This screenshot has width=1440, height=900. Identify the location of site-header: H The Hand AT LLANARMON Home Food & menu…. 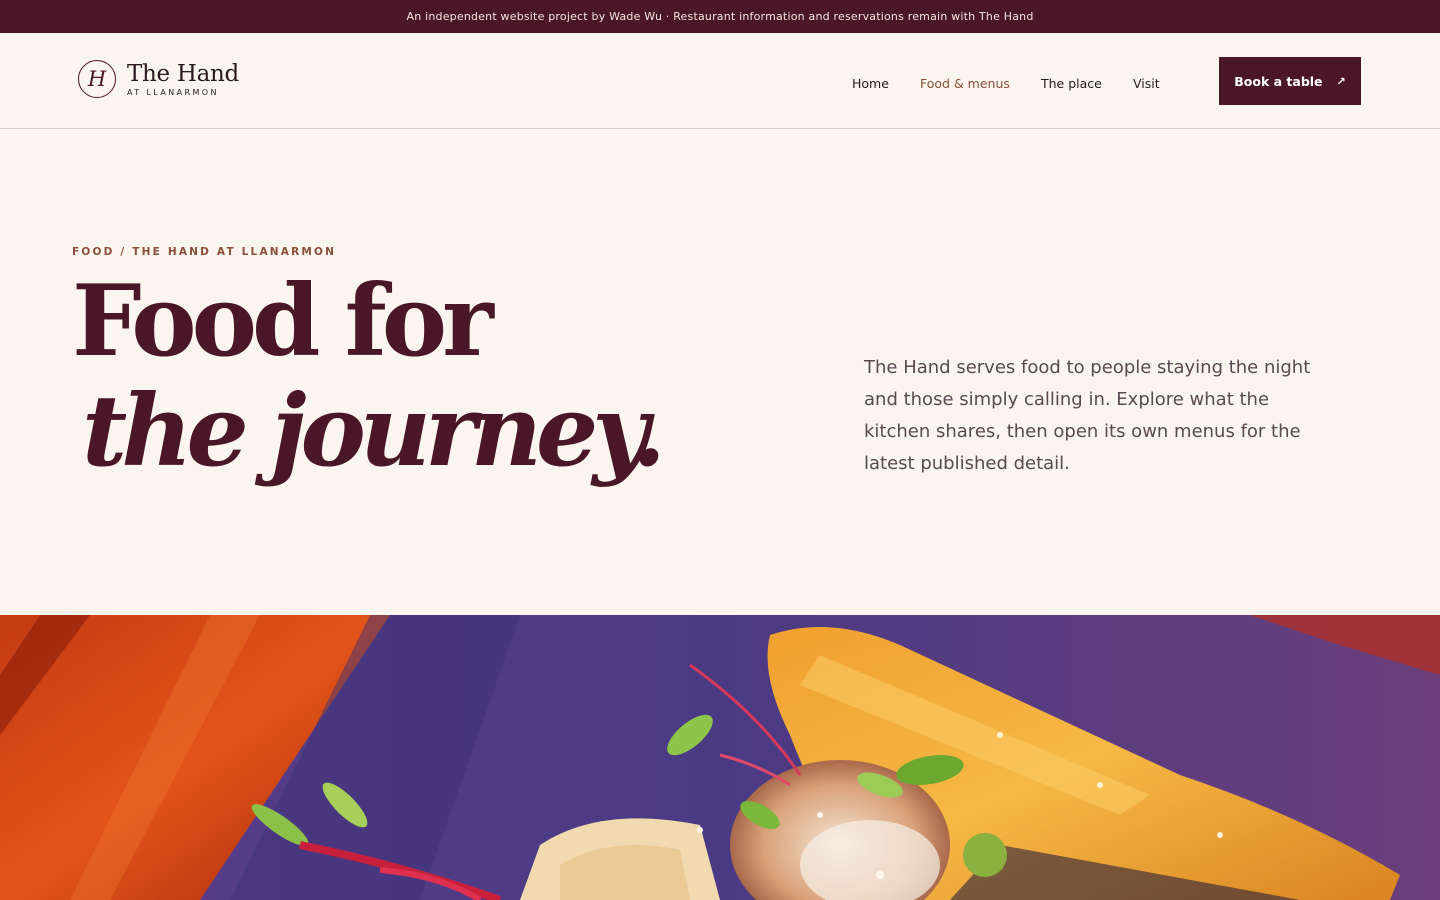
(720, 81).